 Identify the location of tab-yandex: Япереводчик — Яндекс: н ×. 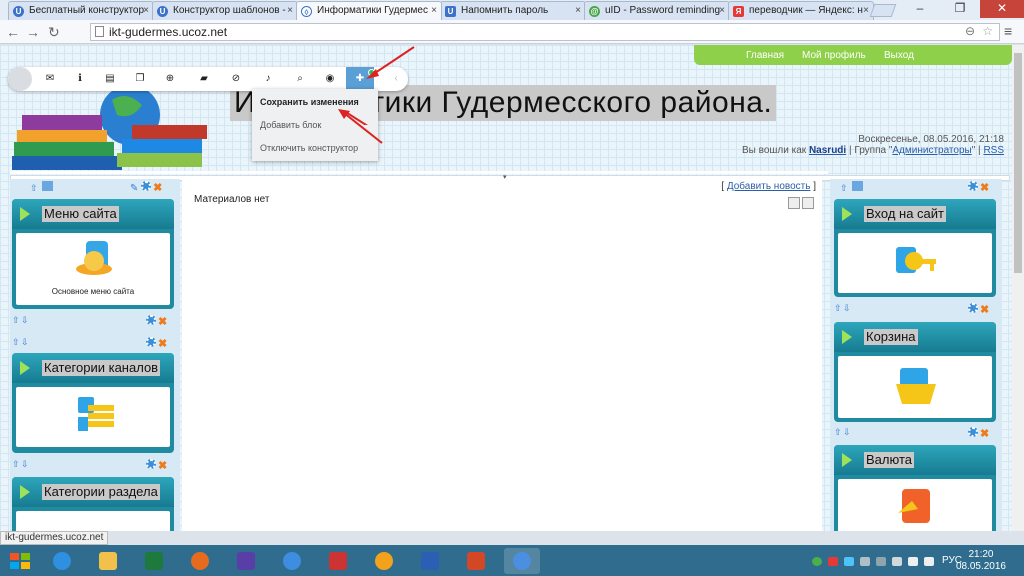
(801, 10).